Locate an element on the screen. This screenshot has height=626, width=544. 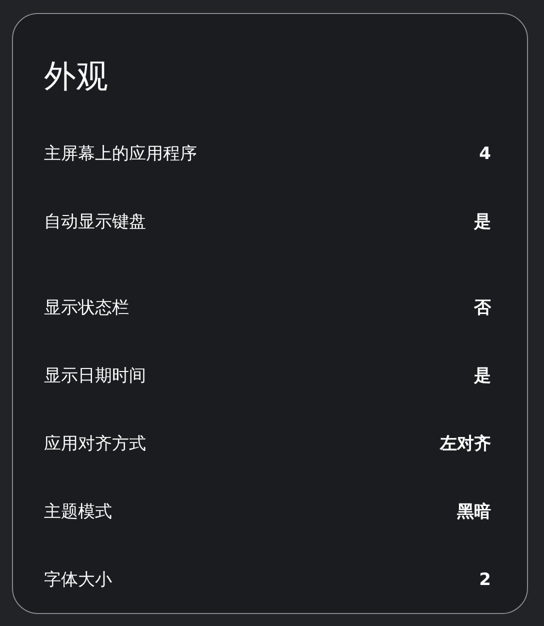
setting-row: 主屏幕上的应用程序 4 is located at coordinates (270, 155).